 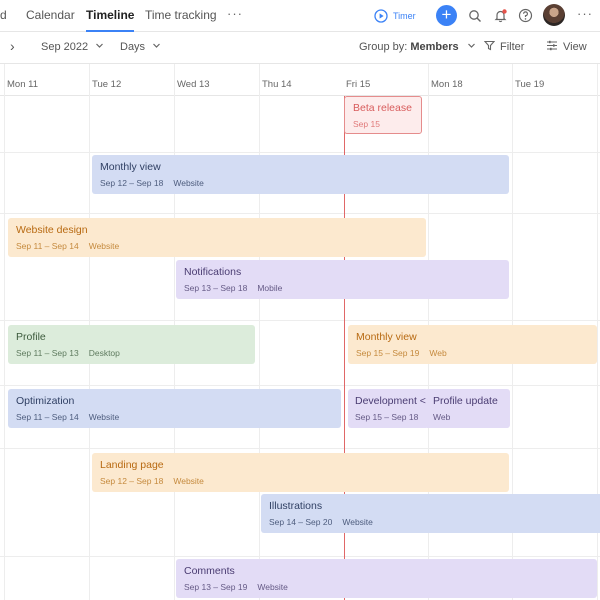 What do you see at coordinates (465, 401) in the screenshot?
I see `task-title: Profile update` at bounding box center [465, 401].